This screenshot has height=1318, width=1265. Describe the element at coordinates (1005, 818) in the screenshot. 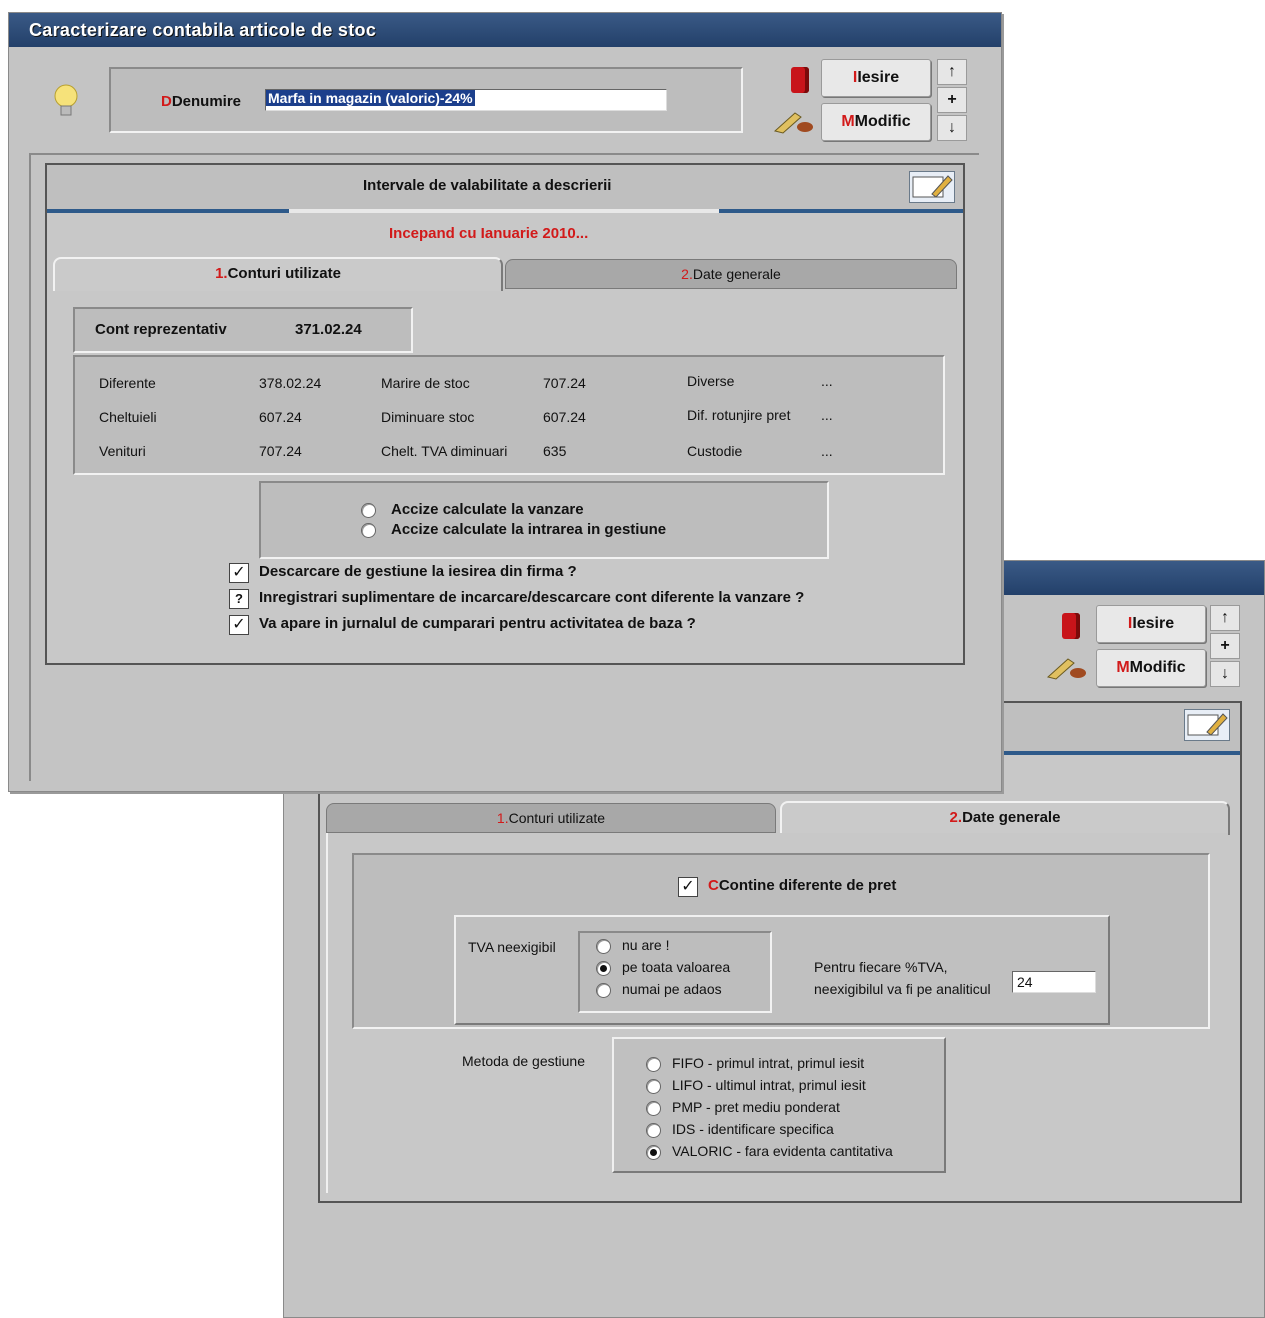

I see `w2-tab-date-generale: 2.Date generale` at that location.